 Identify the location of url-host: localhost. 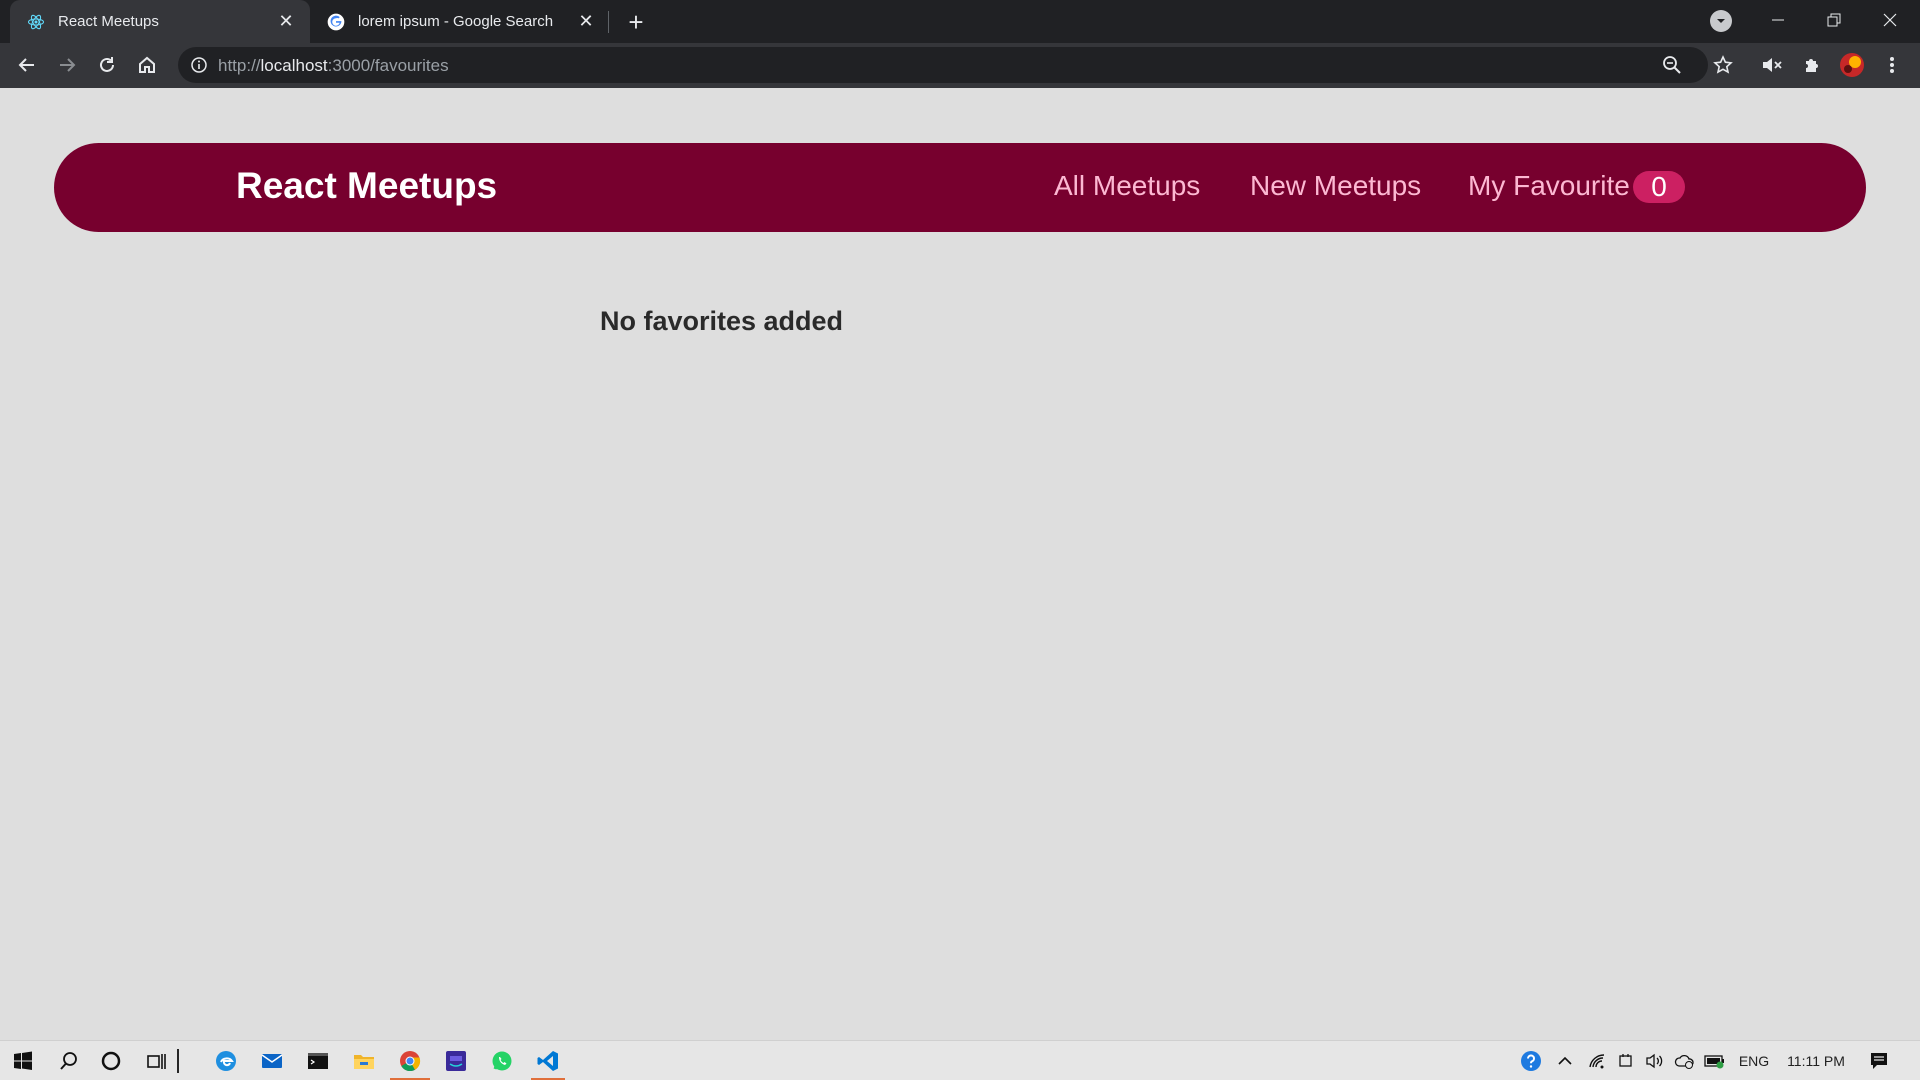
(294, 65).